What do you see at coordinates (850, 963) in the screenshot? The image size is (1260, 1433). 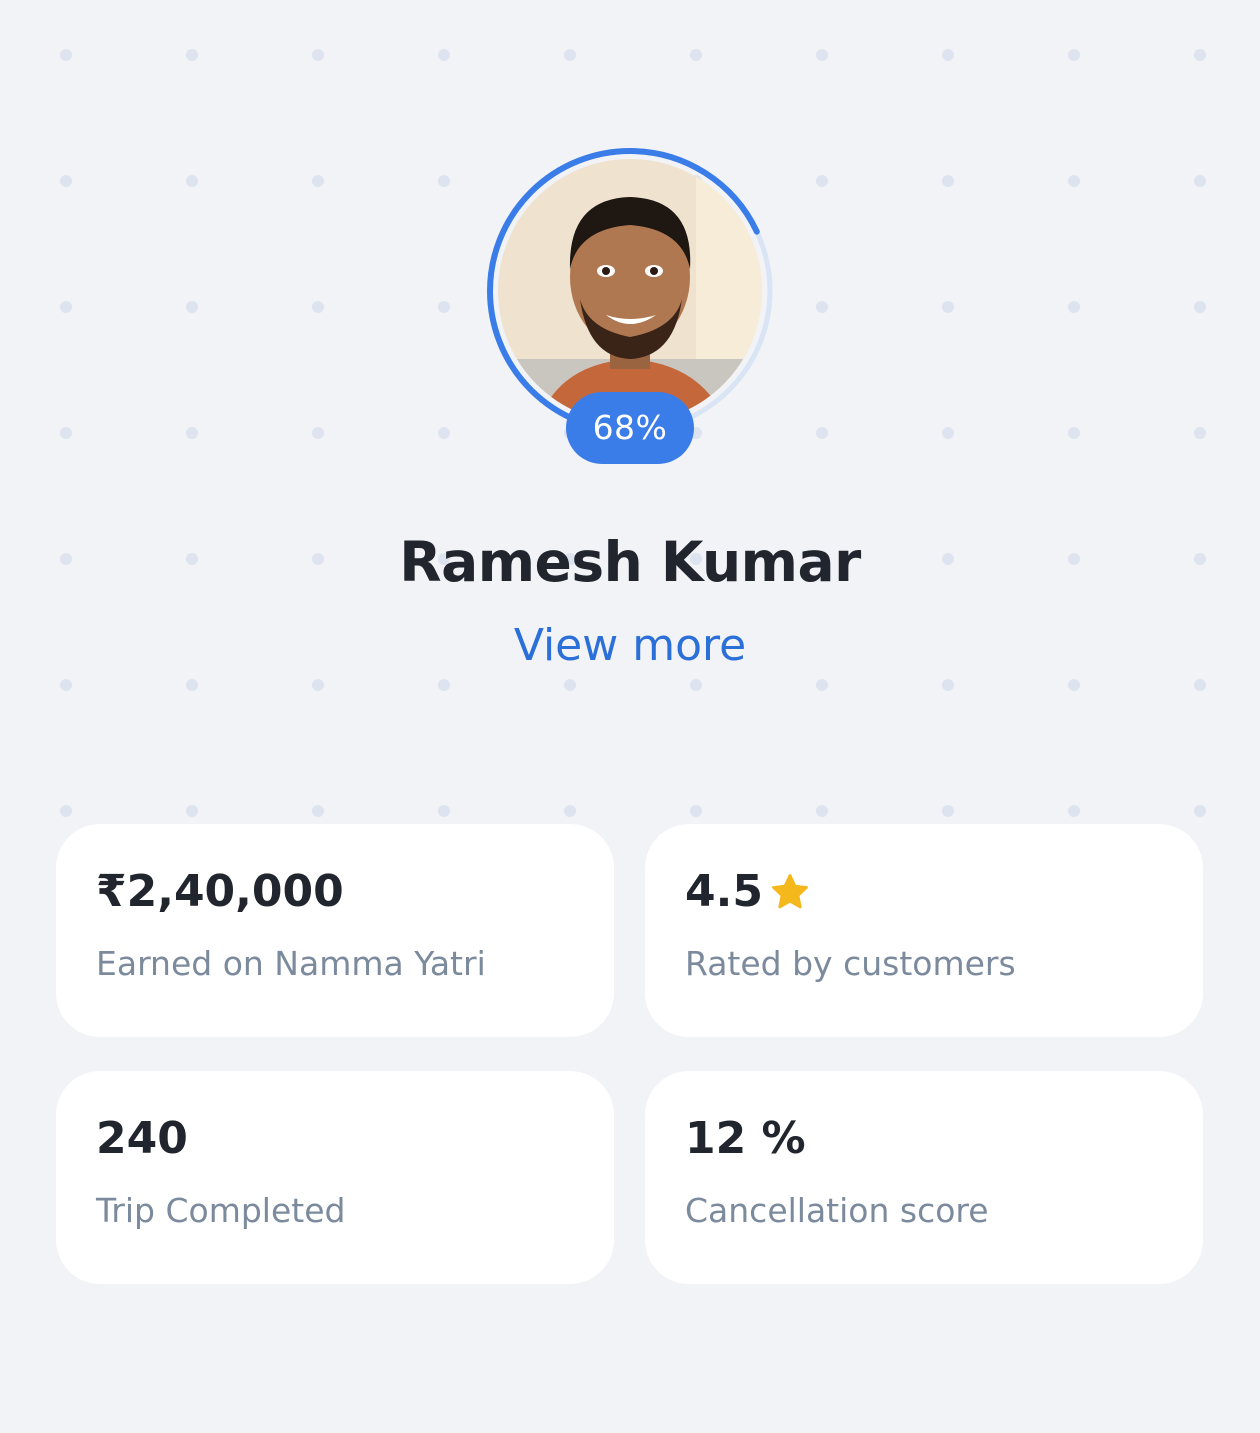 I see `rating-label: Rated by customers` at bounding box center [850, 963].